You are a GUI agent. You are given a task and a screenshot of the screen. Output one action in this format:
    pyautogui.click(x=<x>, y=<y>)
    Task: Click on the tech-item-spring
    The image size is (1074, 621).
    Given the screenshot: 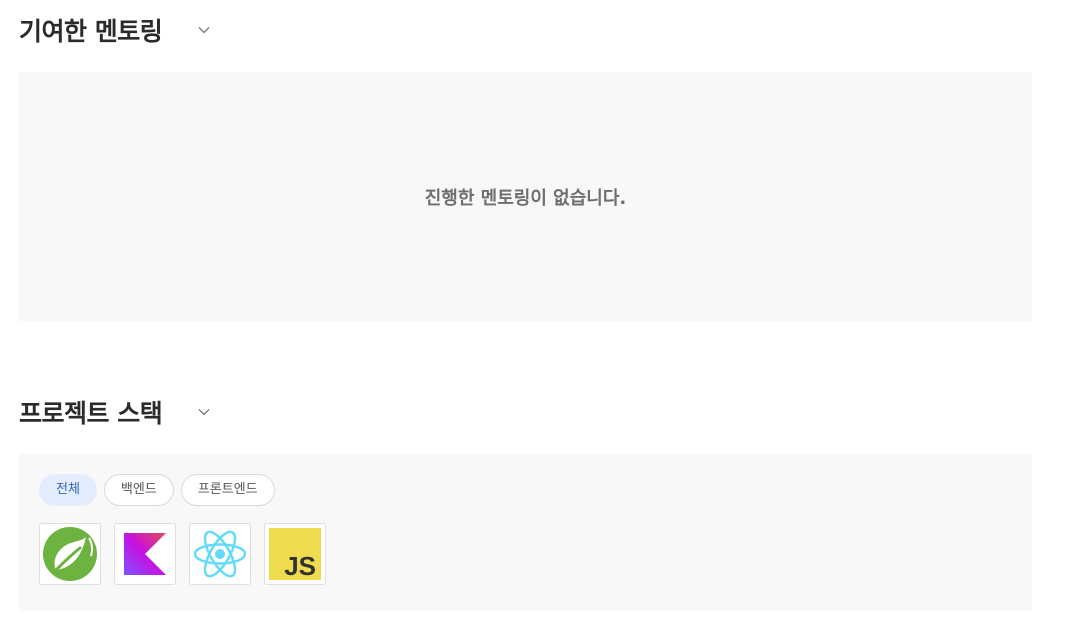 What is the action you would take?
    pyautogui.click(x=70, y=554)
    